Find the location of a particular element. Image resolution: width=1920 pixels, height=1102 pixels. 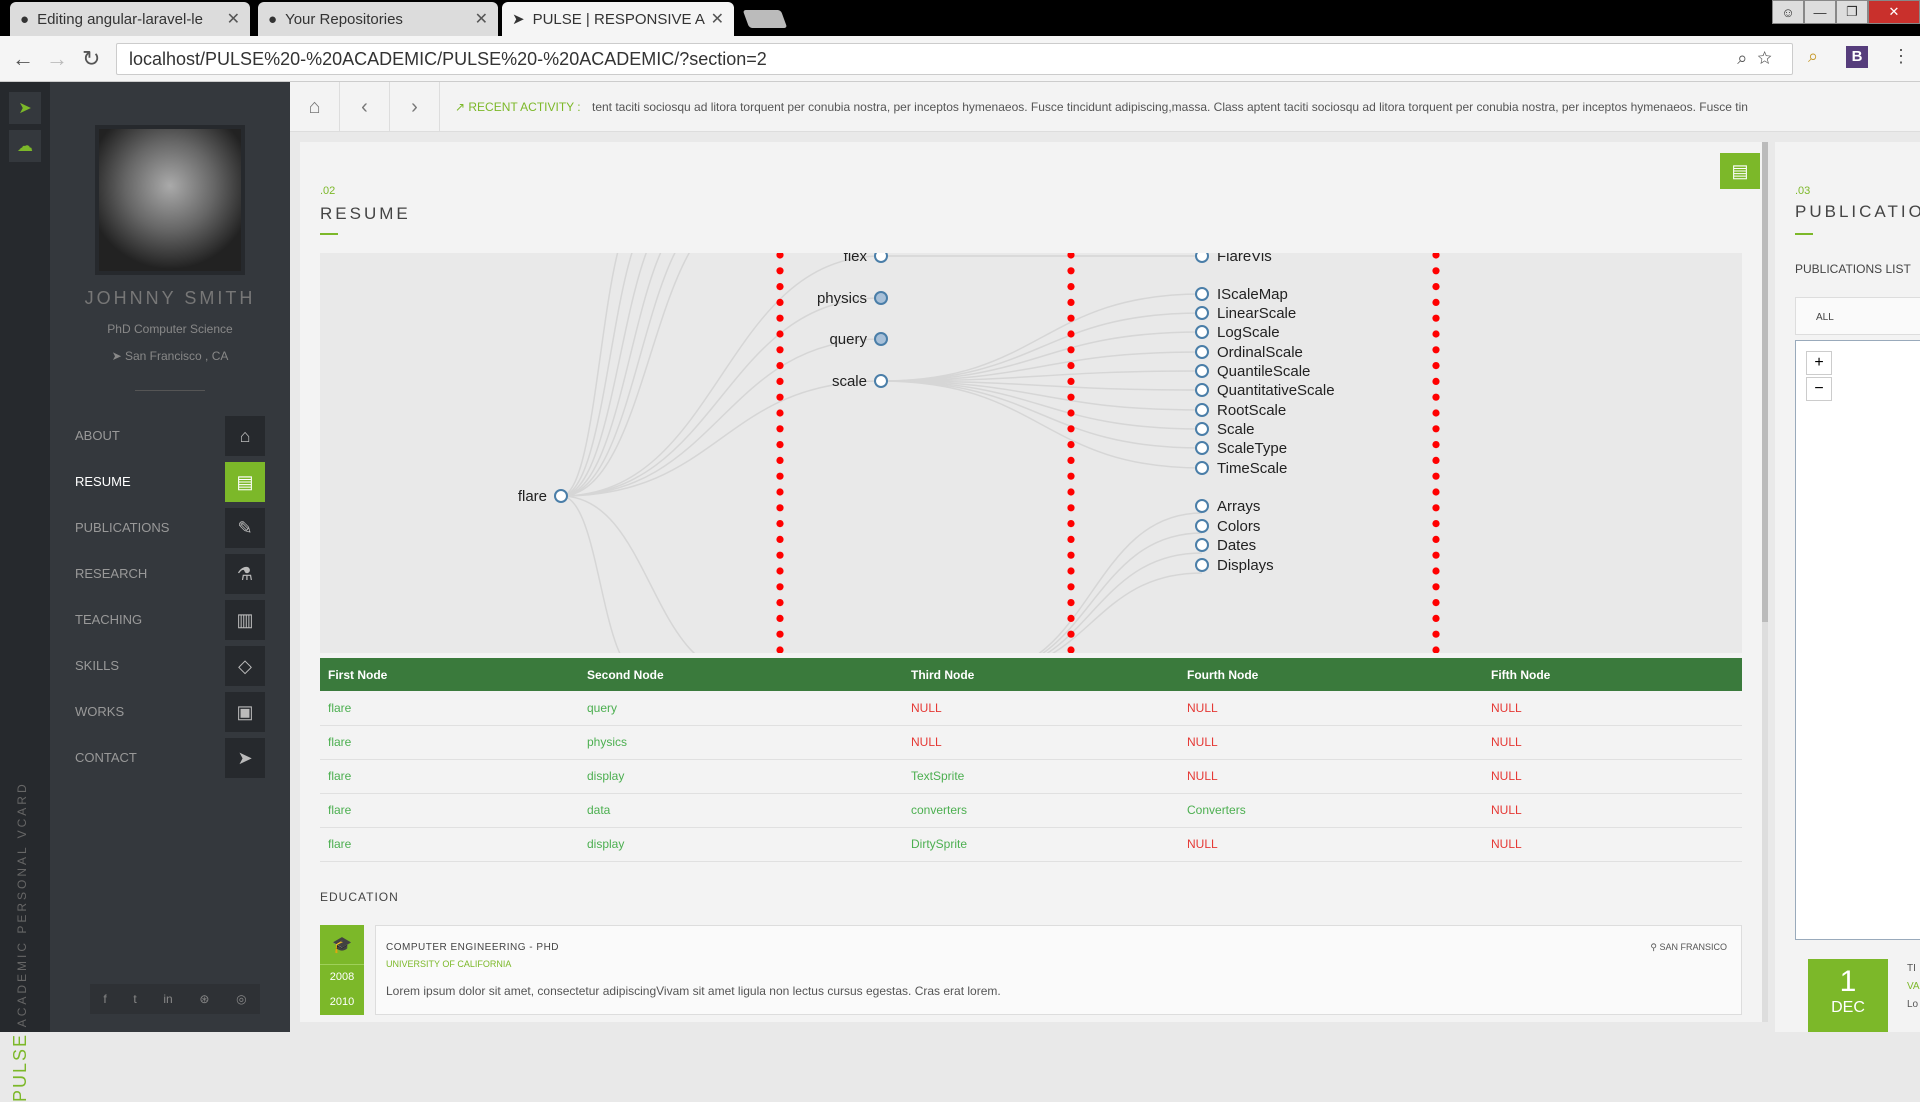

scrollbar is located at coordinates (1765, 582).